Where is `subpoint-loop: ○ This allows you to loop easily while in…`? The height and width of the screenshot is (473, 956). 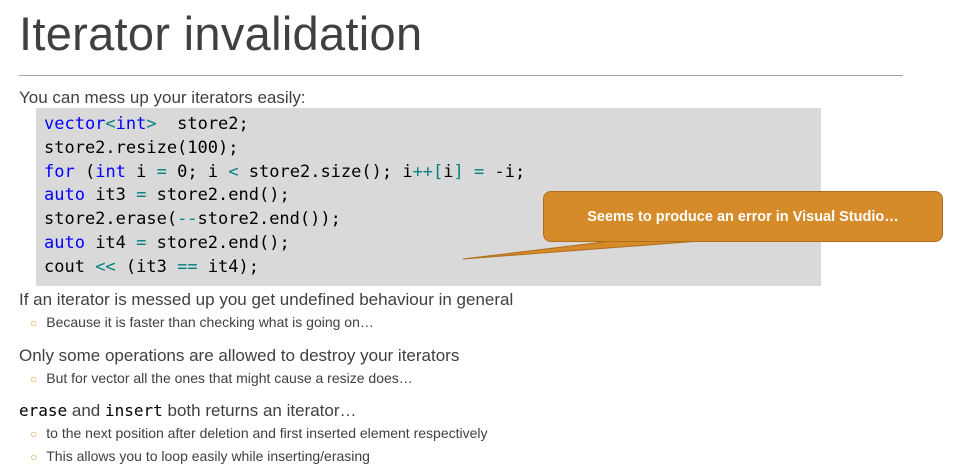 subpoint-loop: ○ This allows you to loop easily while in… is located at coordinates (200, 456).